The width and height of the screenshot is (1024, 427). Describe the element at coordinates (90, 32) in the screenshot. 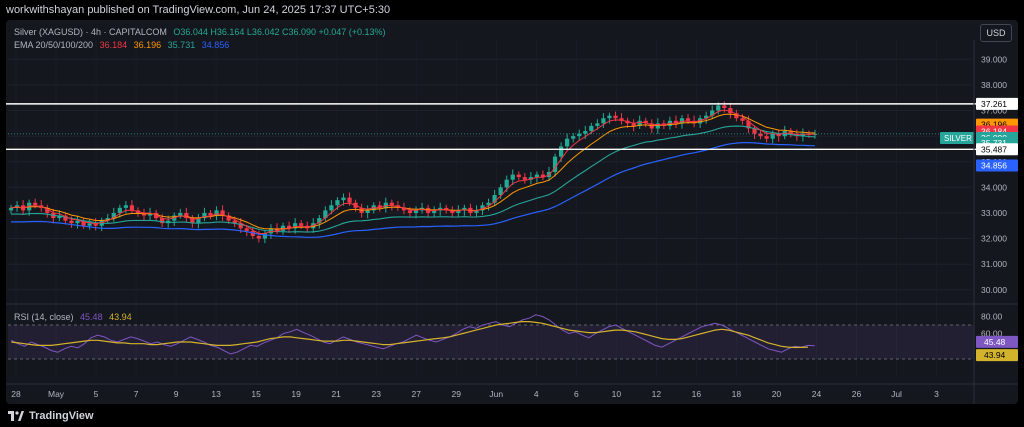

I see `symbol-title: Silver (XAGUSD) · 4h · CAPITALCOM` at that location.